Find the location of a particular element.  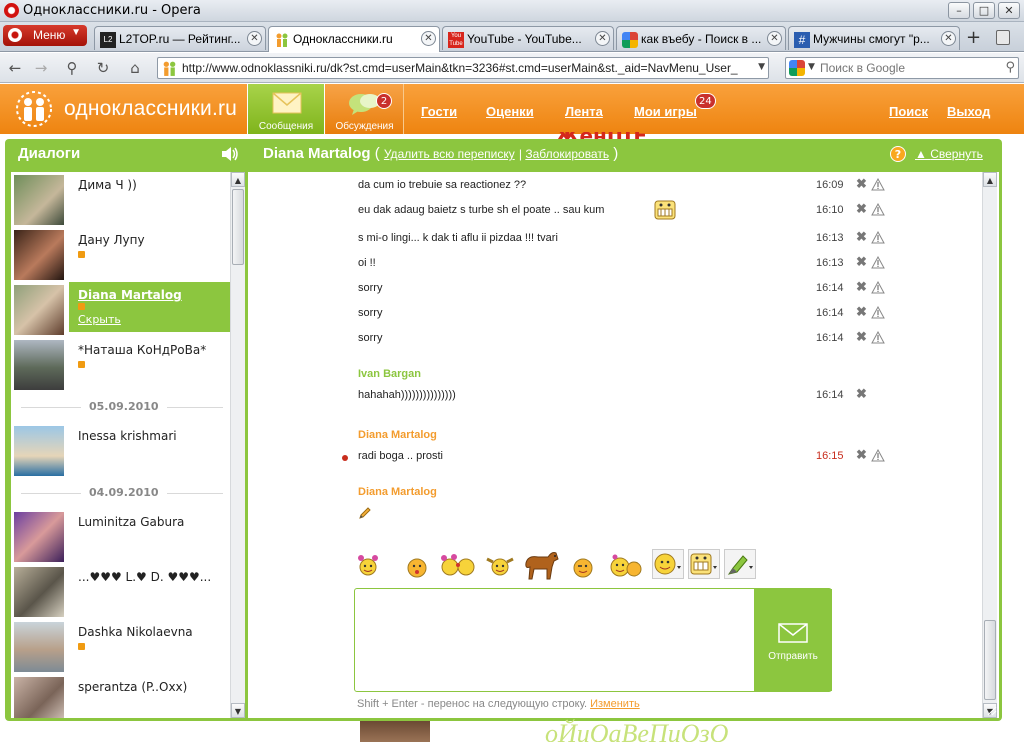

contact-name: Diana Martalog is located at coordinates (130, 295).